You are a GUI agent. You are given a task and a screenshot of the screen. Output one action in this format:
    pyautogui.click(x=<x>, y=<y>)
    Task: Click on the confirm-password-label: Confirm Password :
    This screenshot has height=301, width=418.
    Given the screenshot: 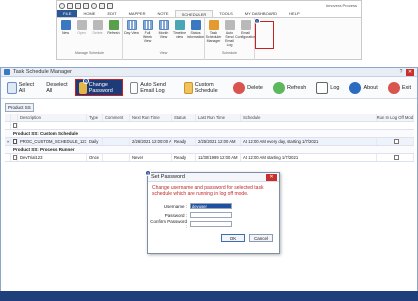 What is the action you would take?
    pyautogui.click(x=168, y=224)
    